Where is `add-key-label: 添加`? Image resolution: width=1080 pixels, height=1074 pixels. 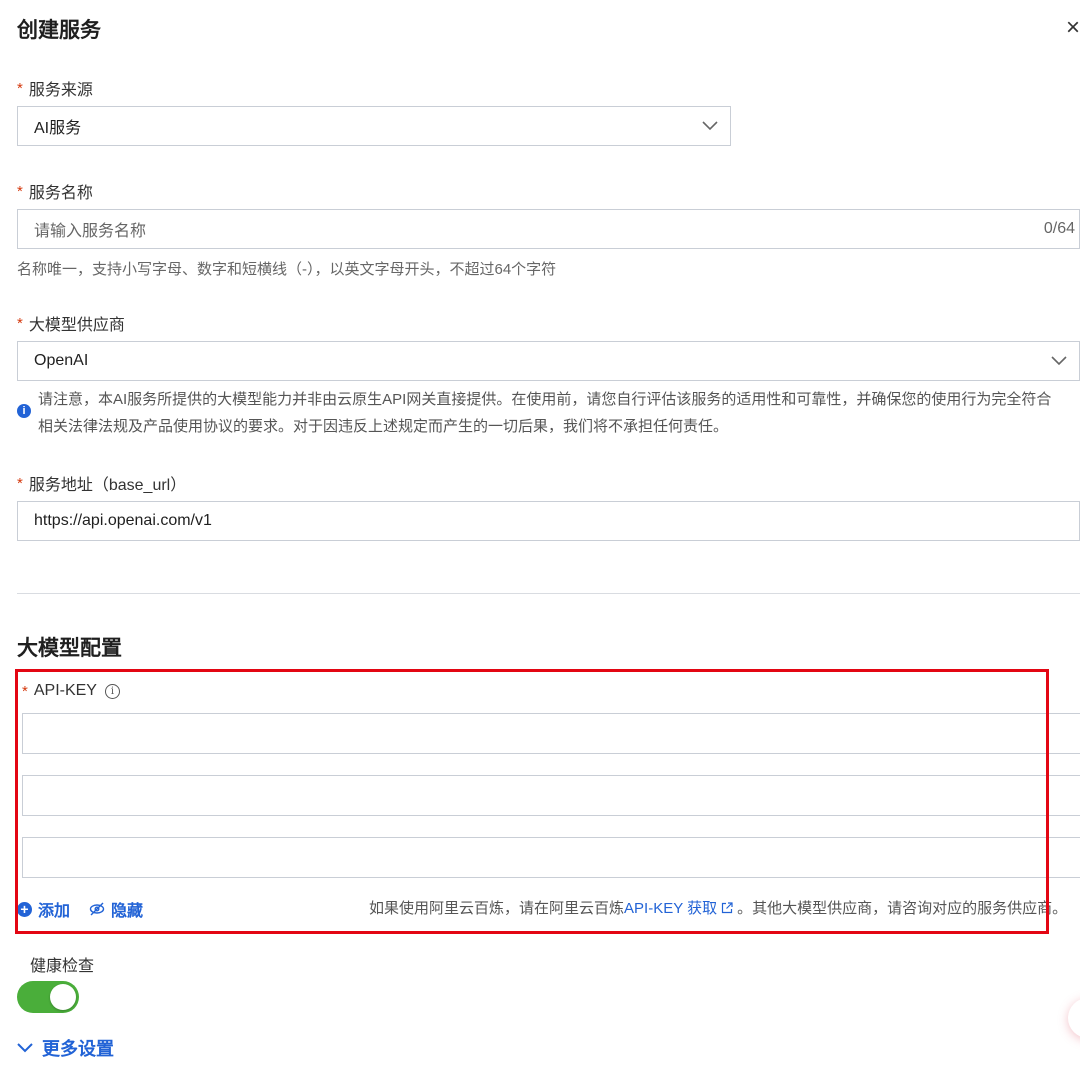 add-key-label: 添加 is located at coordinates (54, 911).